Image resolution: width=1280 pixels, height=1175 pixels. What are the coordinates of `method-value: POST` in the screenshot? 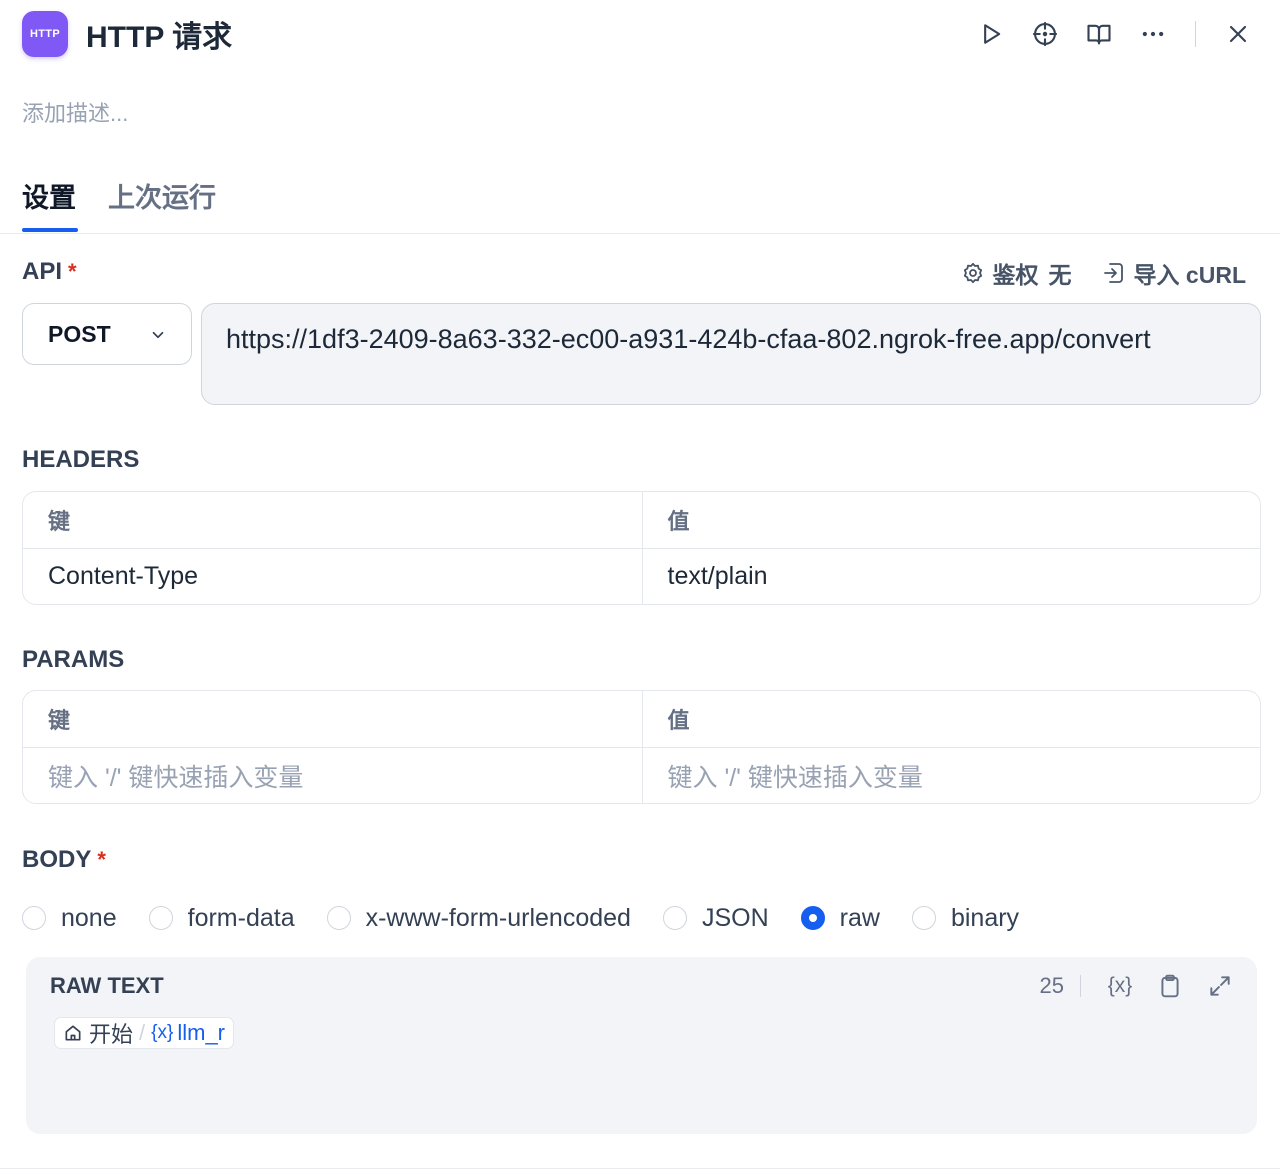 It's located at (79, 333).